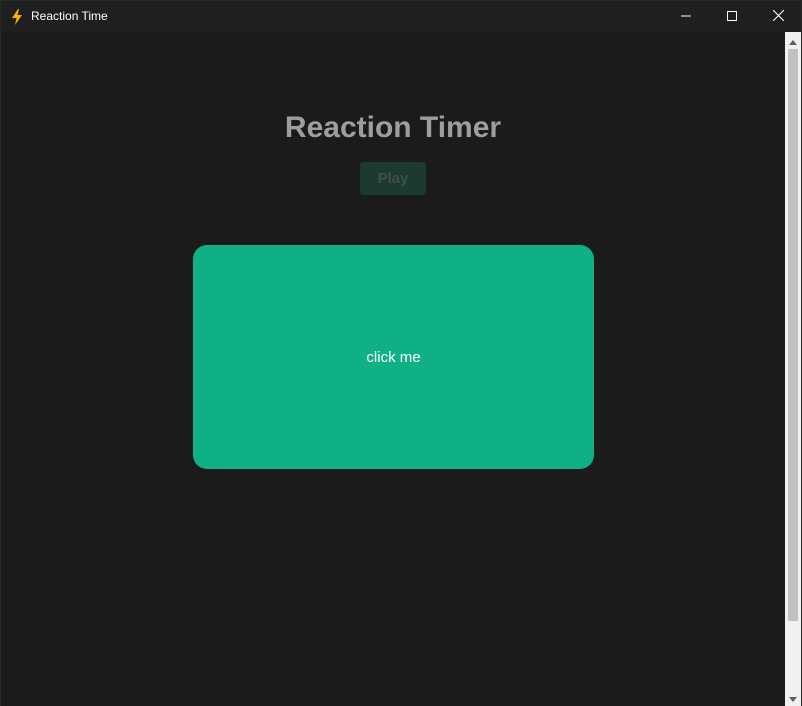 The width and height of the screenshot is (802, 706). I want to click on close-icon, so click(778, 17).